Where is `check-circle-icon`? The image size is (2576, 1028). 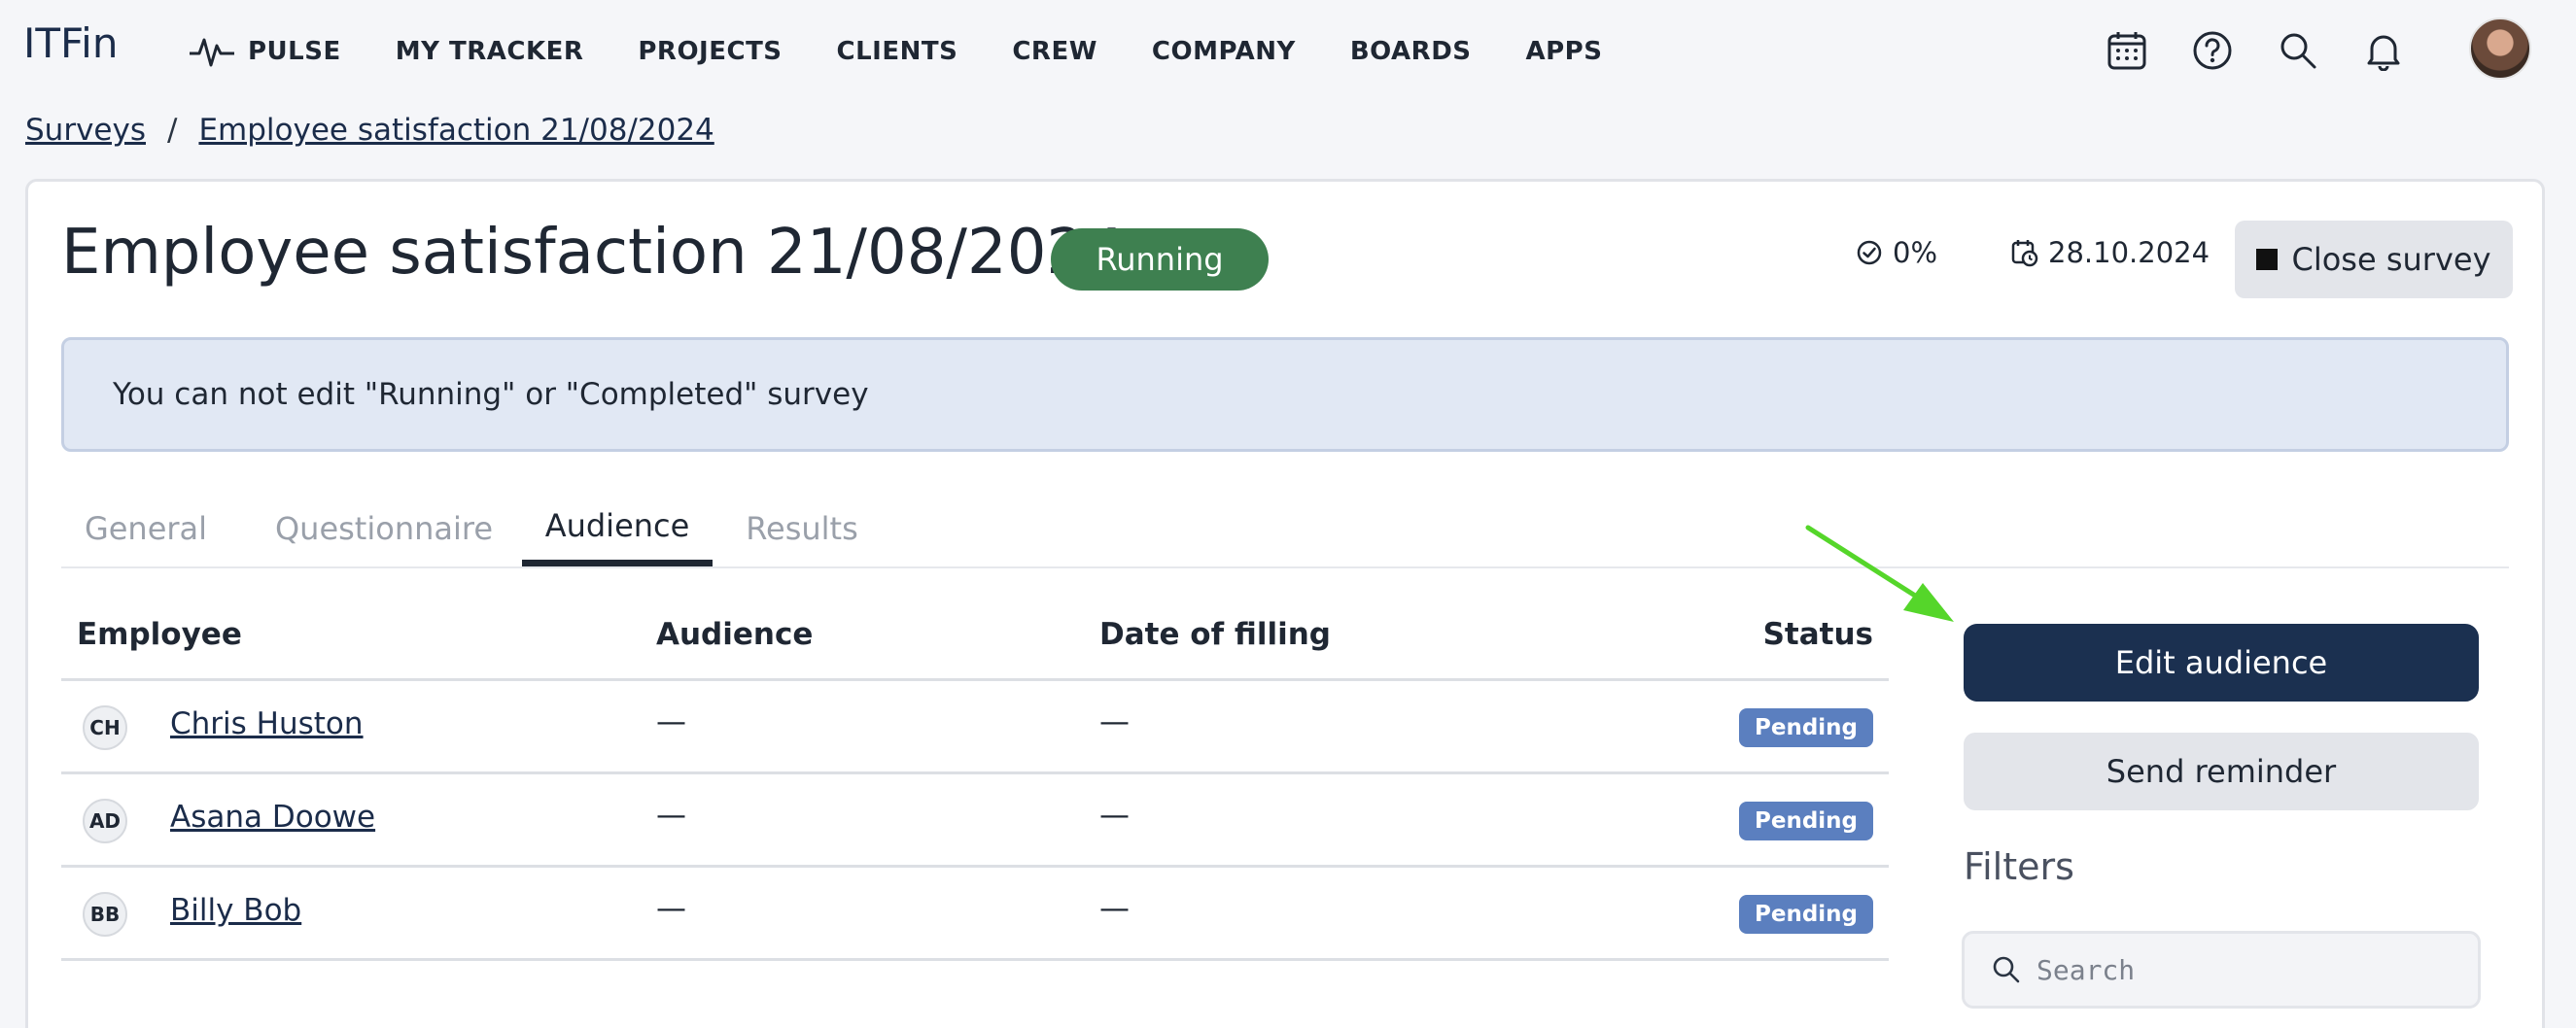 check-circle-icon is located at coordinates (1870, 252).